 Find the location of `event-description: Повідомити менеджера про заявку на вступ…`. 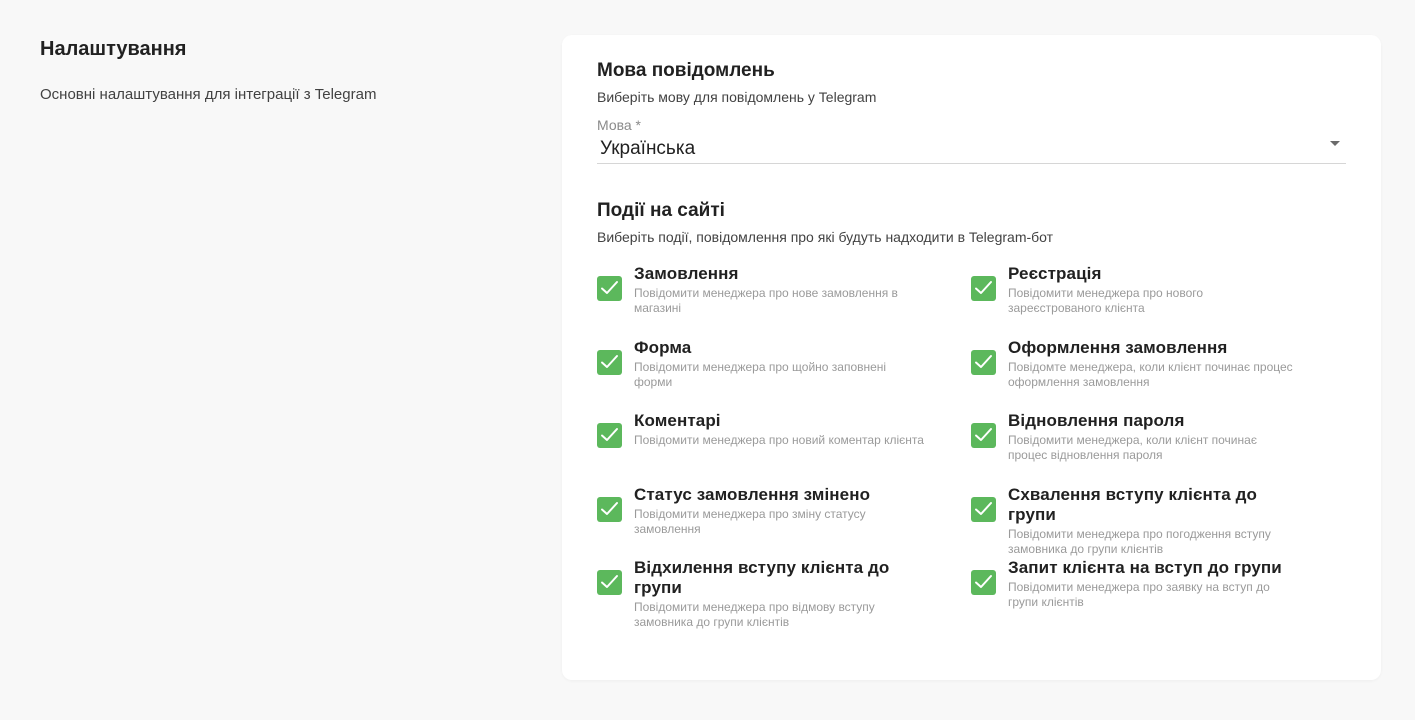

event-description: Повідомити менеджера про заявку на вступ… is located at coordinates (1139, 594).